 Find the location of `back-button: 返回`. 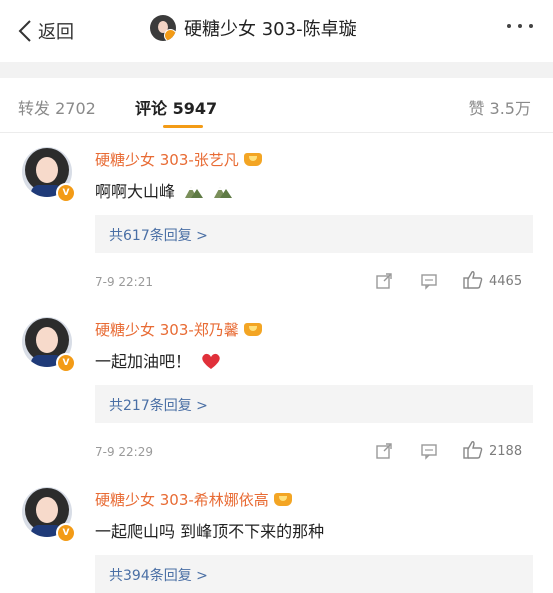

back-button: 返回 is located at coordinates (44, 31).